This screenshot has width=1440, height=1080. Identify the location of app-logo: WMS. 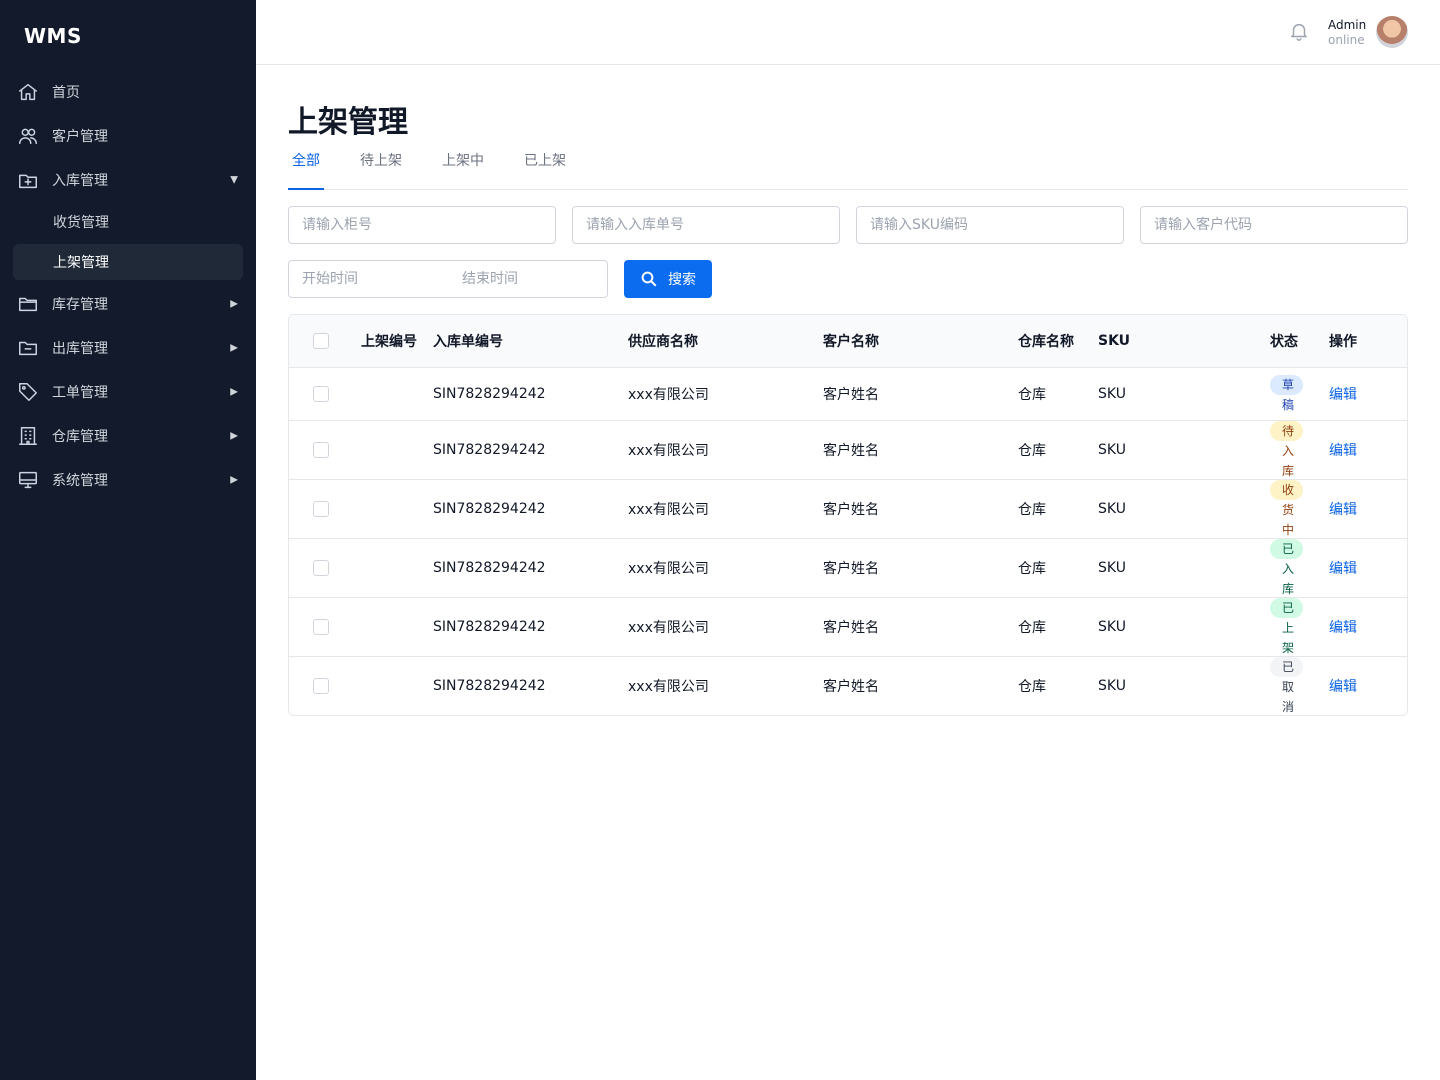
(53, 36).